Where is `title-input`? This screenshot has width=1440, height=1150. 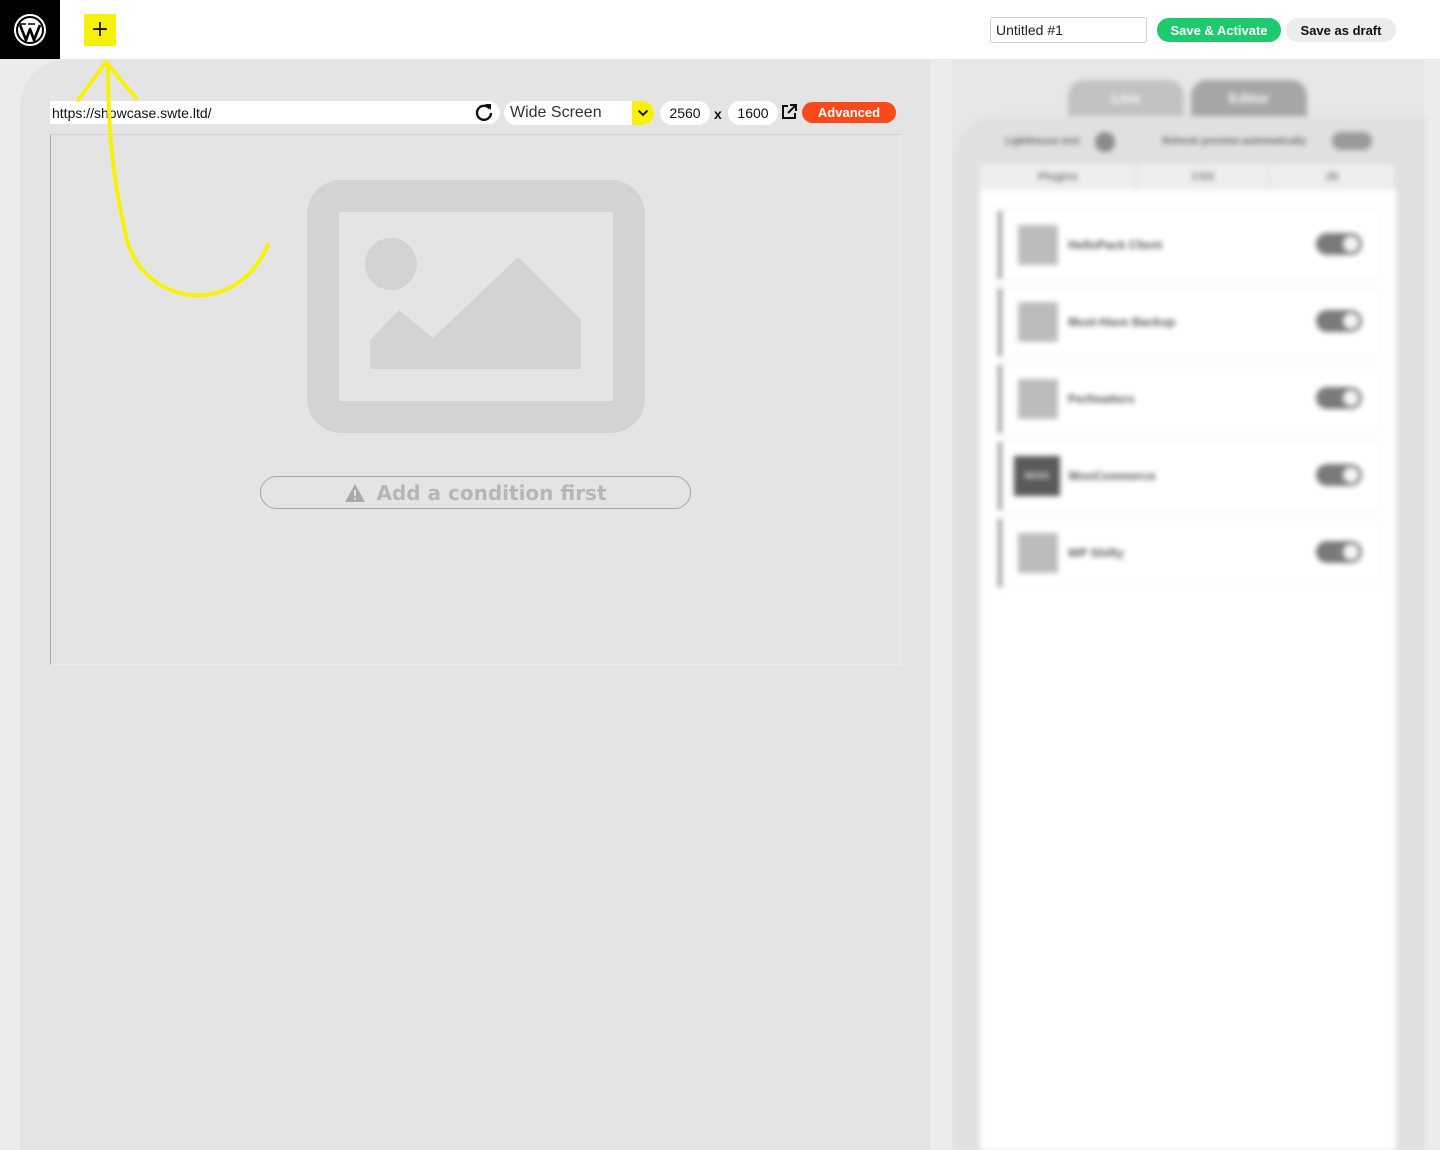 title-input is located at coordinates (1068, 30).